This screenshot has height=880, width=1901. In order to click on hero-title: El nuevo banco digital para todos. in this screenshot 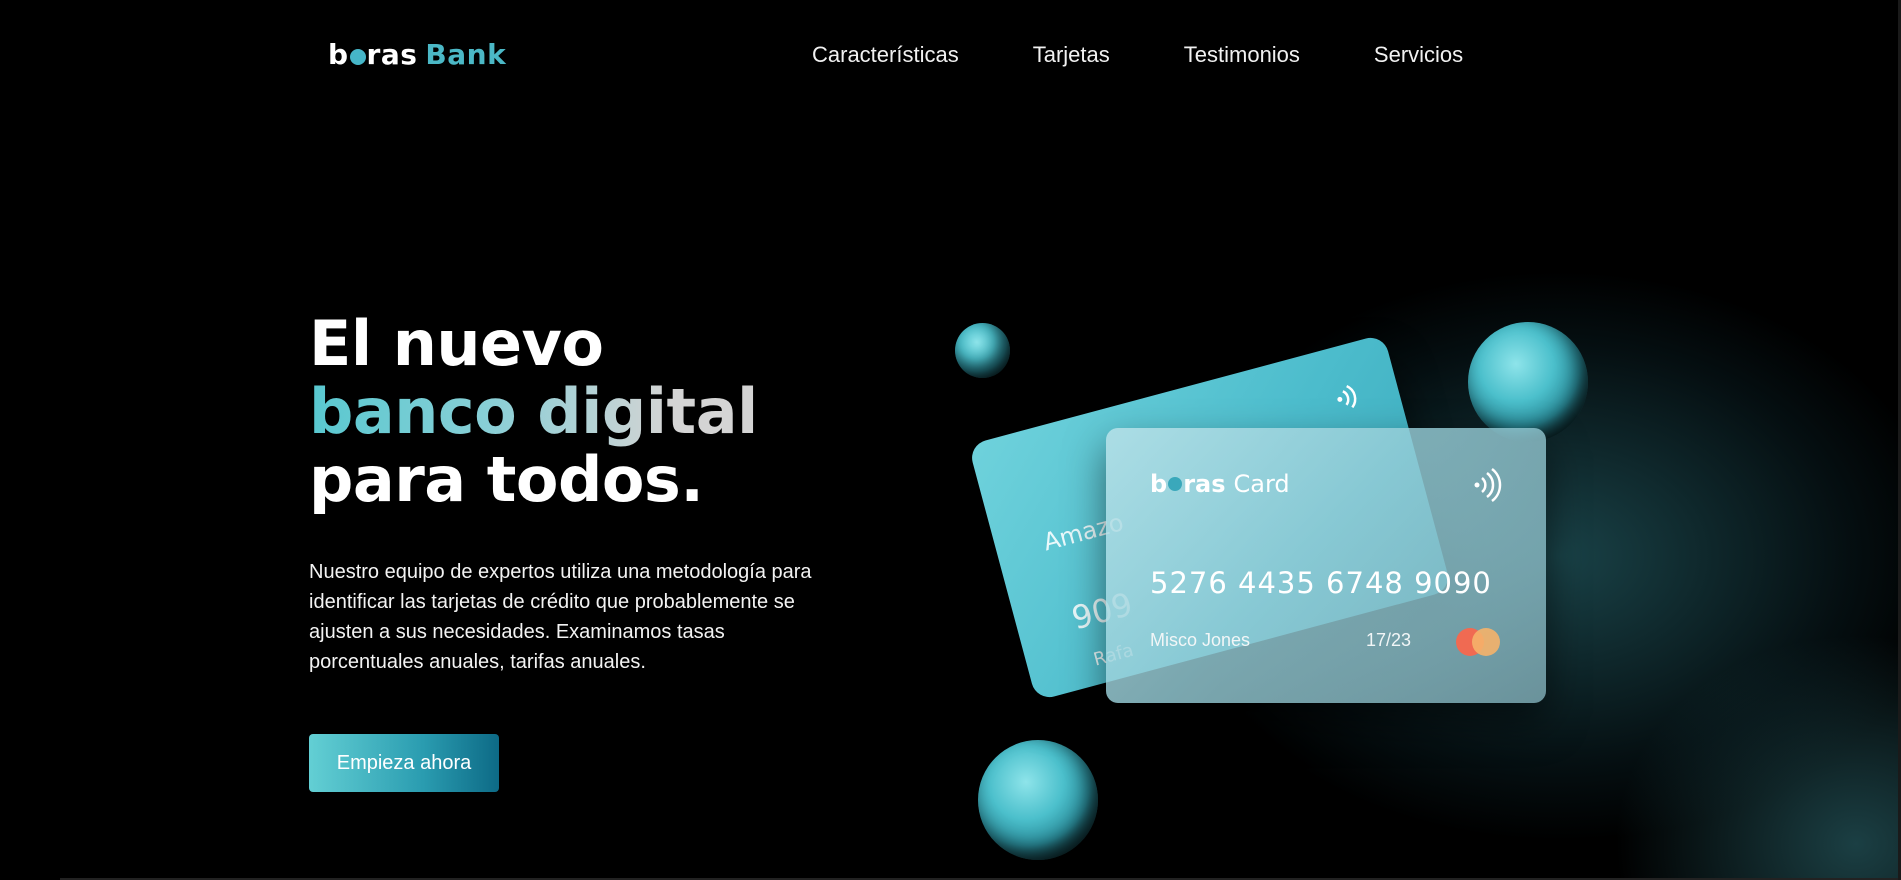, I will do `click(533, 412)`.